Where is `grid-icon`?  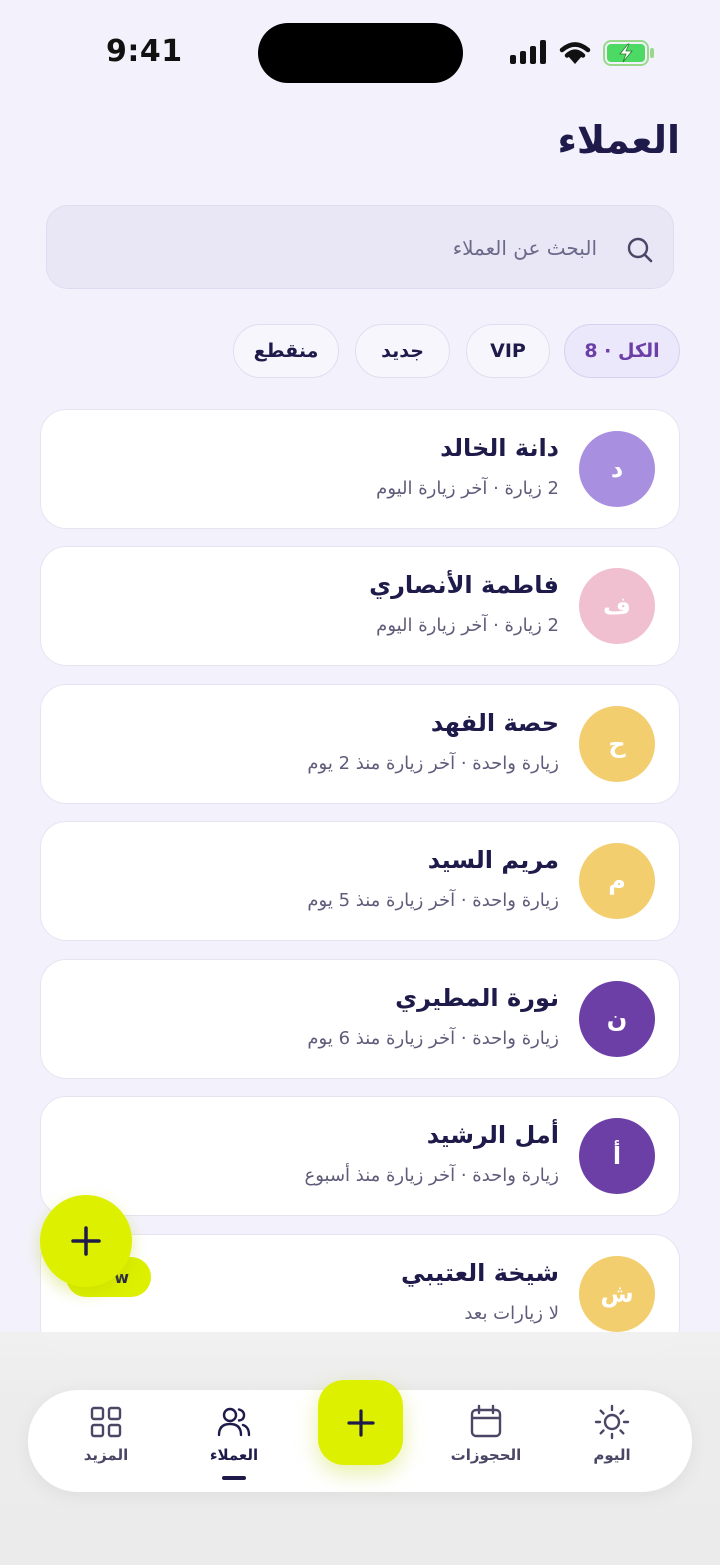
grid-icon is located at coordinates (106, 1422).